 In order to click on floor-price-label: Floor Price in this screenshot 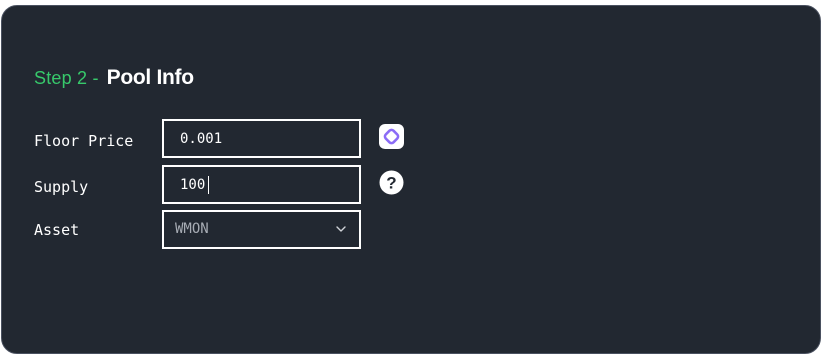, I will do `click(84, 141)`.